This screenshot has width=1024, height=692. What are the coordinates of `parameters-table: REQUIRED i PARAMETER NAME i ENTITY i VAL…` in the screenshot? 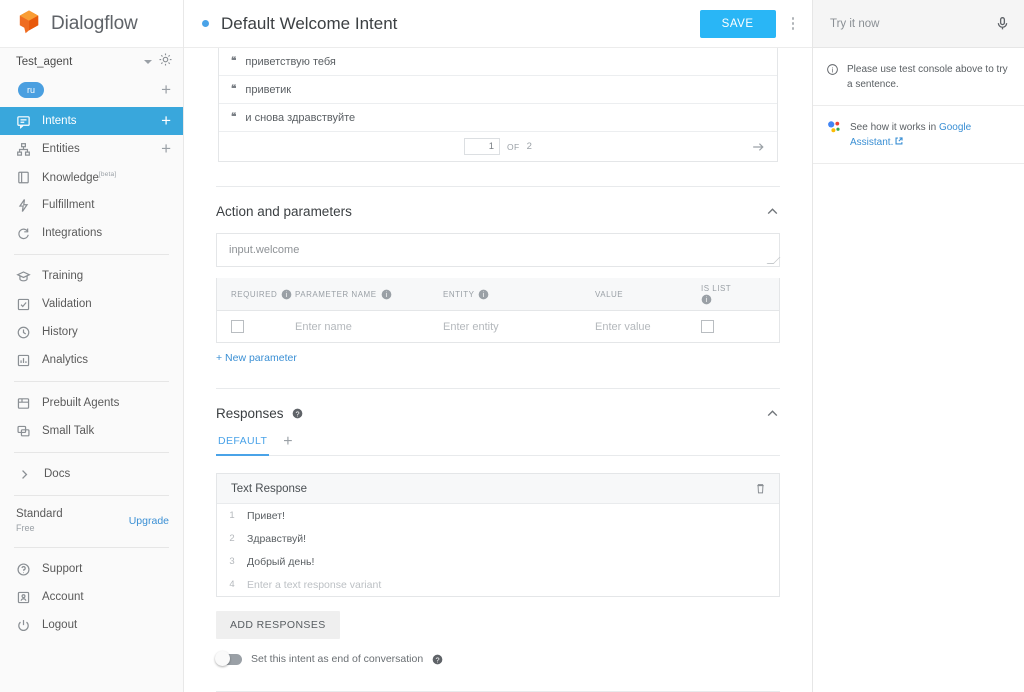 It's located at (498, 310).